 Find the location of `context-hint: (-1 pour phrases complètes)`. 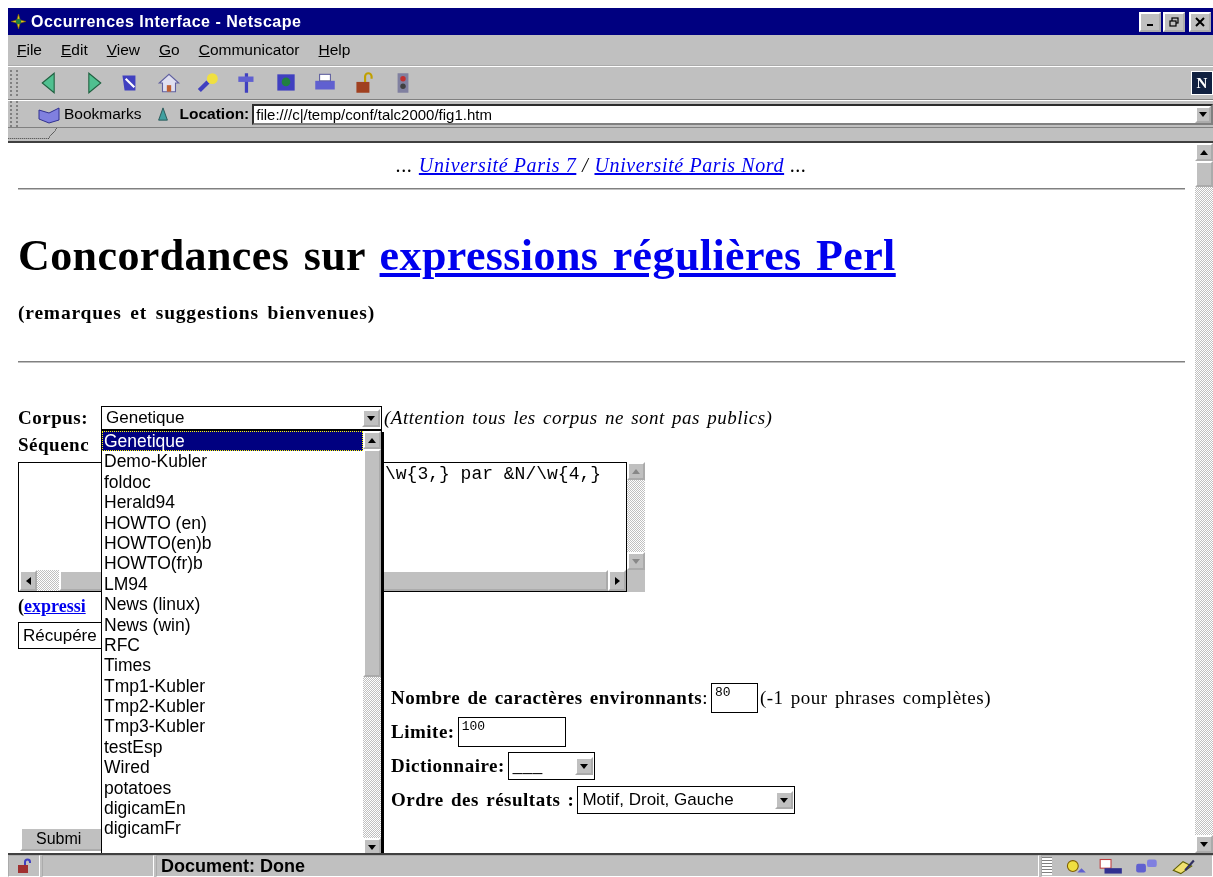

context-hint: (-1 pour phrases complètes) is located at coordinates (875, 698).